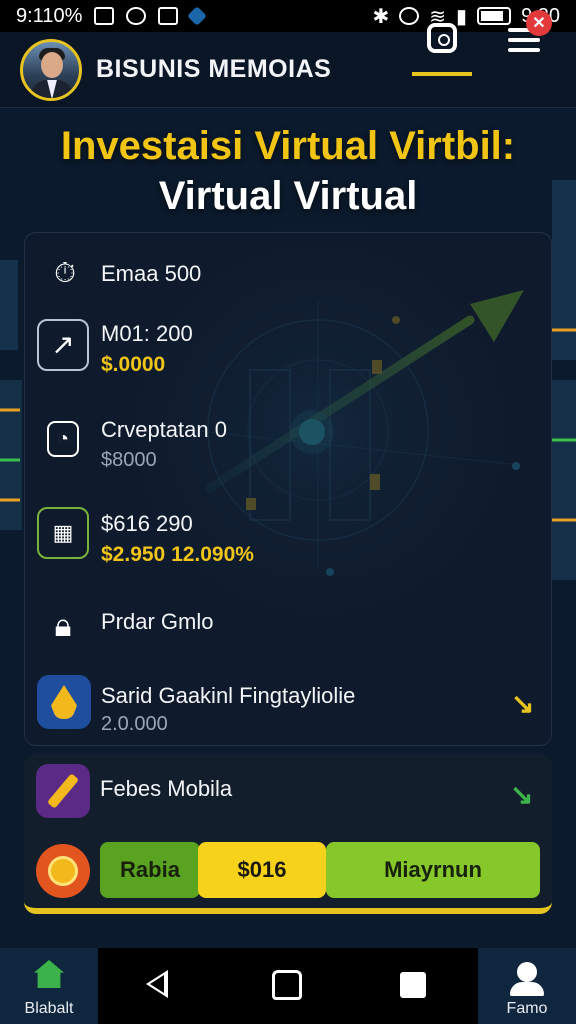 The height and width of the screenshot is (1024, 576). Describe the element at coordinates (527, 972) in the screenshot. I see `profile-icon` at that location.